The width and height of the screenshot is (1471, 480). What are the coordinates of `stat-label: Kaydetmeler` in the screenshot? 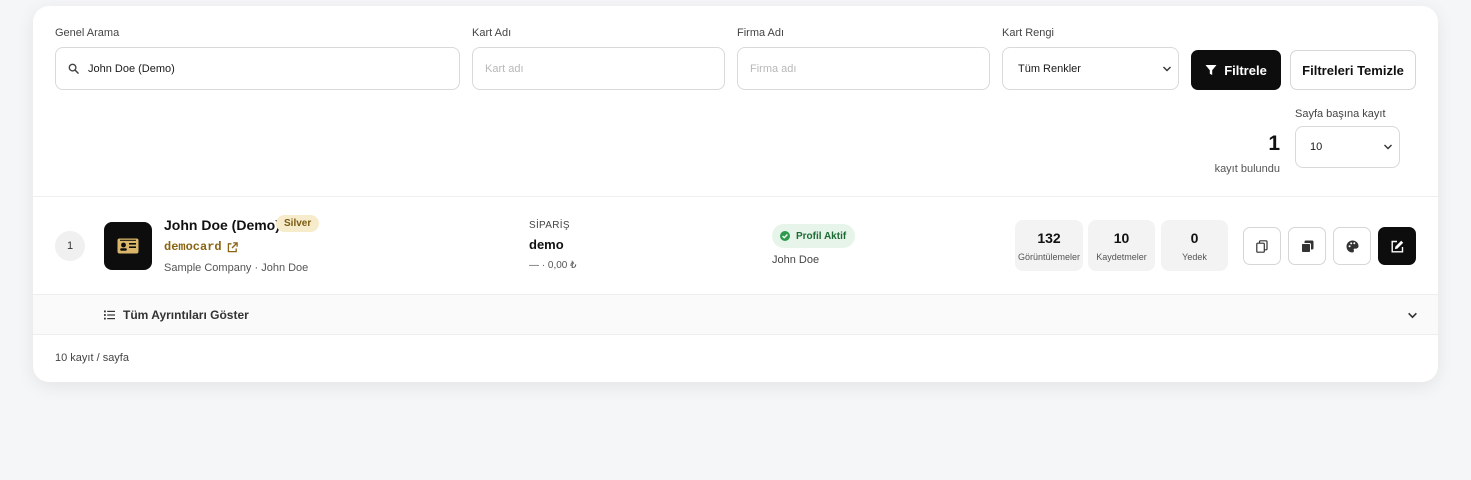 It's located at (1121, 256).